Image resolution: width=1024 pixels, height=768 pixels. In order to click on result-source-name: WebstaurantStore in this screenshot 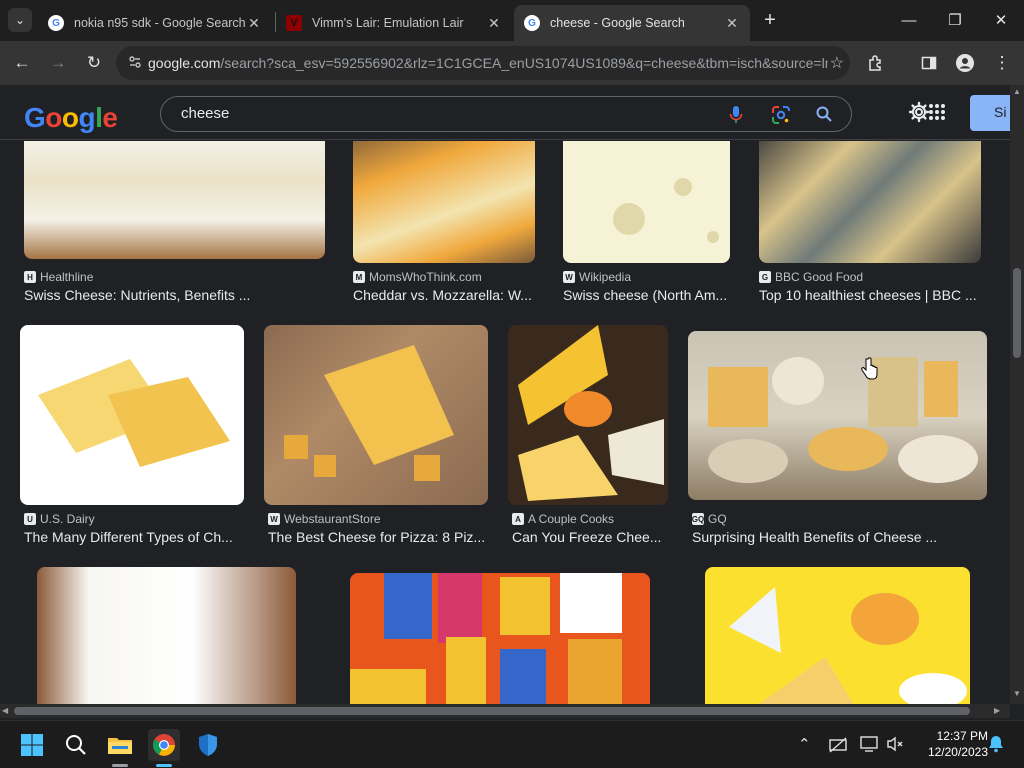, I will do `click(332, 519)`.